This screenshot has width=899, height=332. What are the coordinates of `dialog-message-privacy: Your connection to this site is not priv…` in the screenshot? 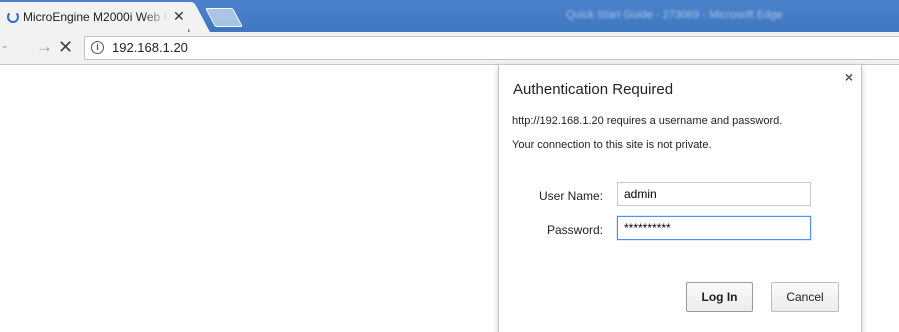 It's located at (612, 145).